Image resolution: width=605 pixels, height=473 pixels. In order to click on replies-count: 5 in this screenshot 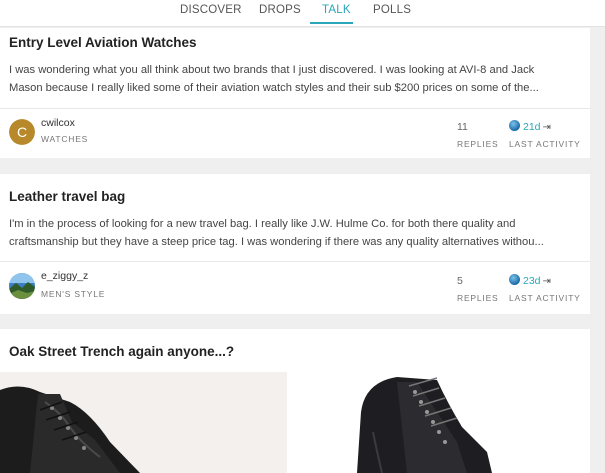, I will do `click(460, 281)`.